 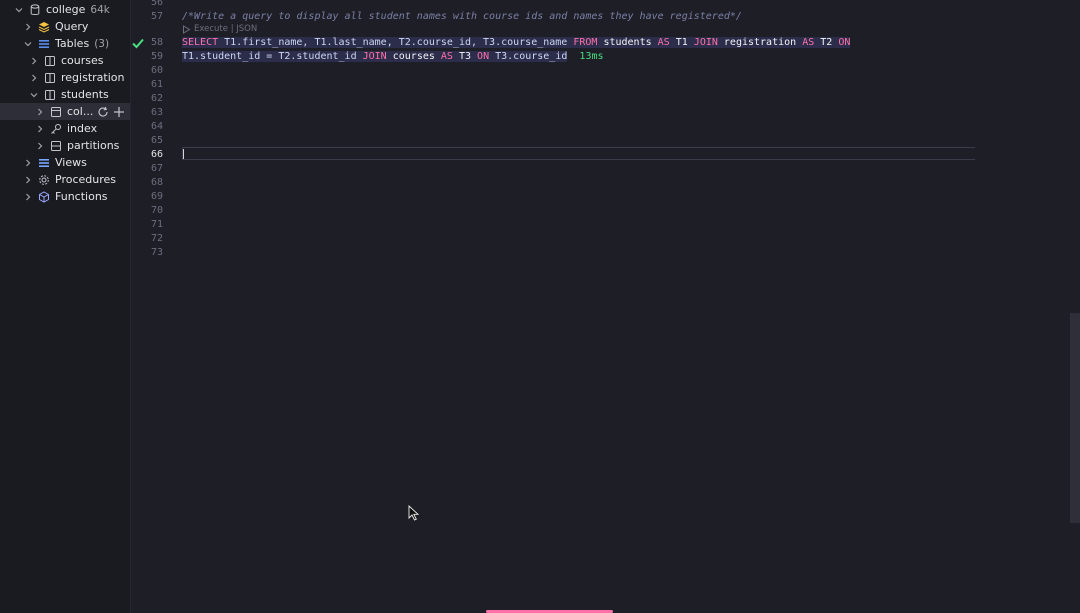 I want to click on line-number: 71, so click(x=156, y=224).